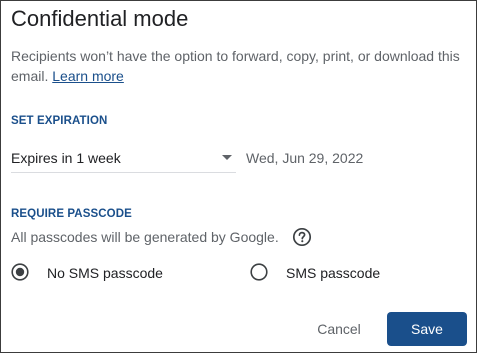 The image size is (477, 353). What do you see at coordinates (302, 237) in the screenshot?
I see `help-circle-icon` at bounding box center [302, 237].